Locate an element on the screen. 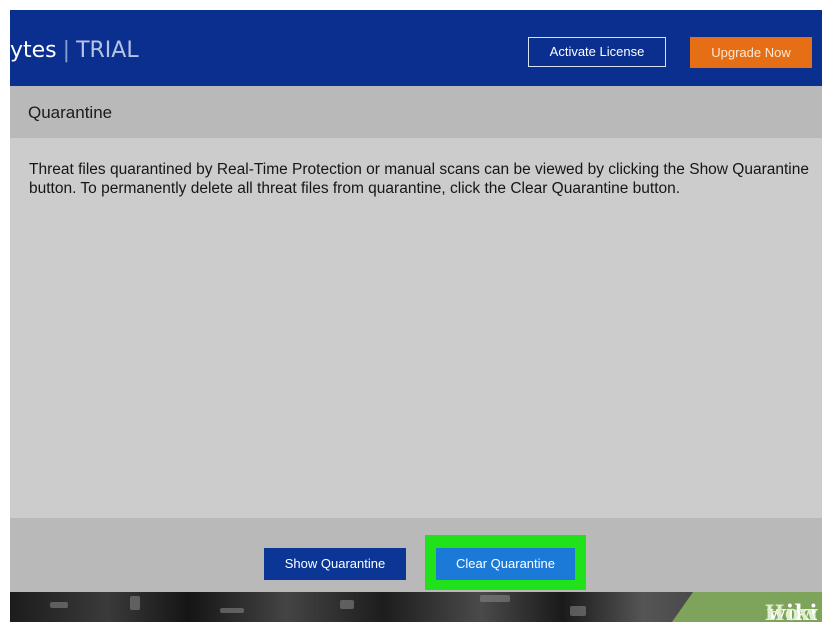  page-title: Quarantine is located at coordinates (70, 112).